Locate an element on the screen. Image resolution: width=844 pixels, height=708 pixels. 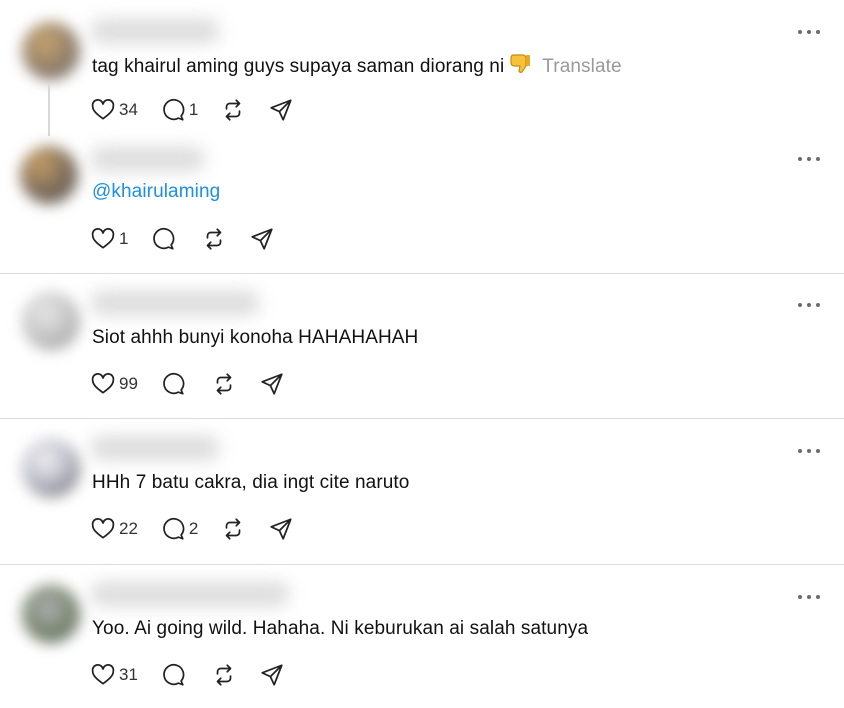
action-bar: 99 is located at coordinates (198, 384).